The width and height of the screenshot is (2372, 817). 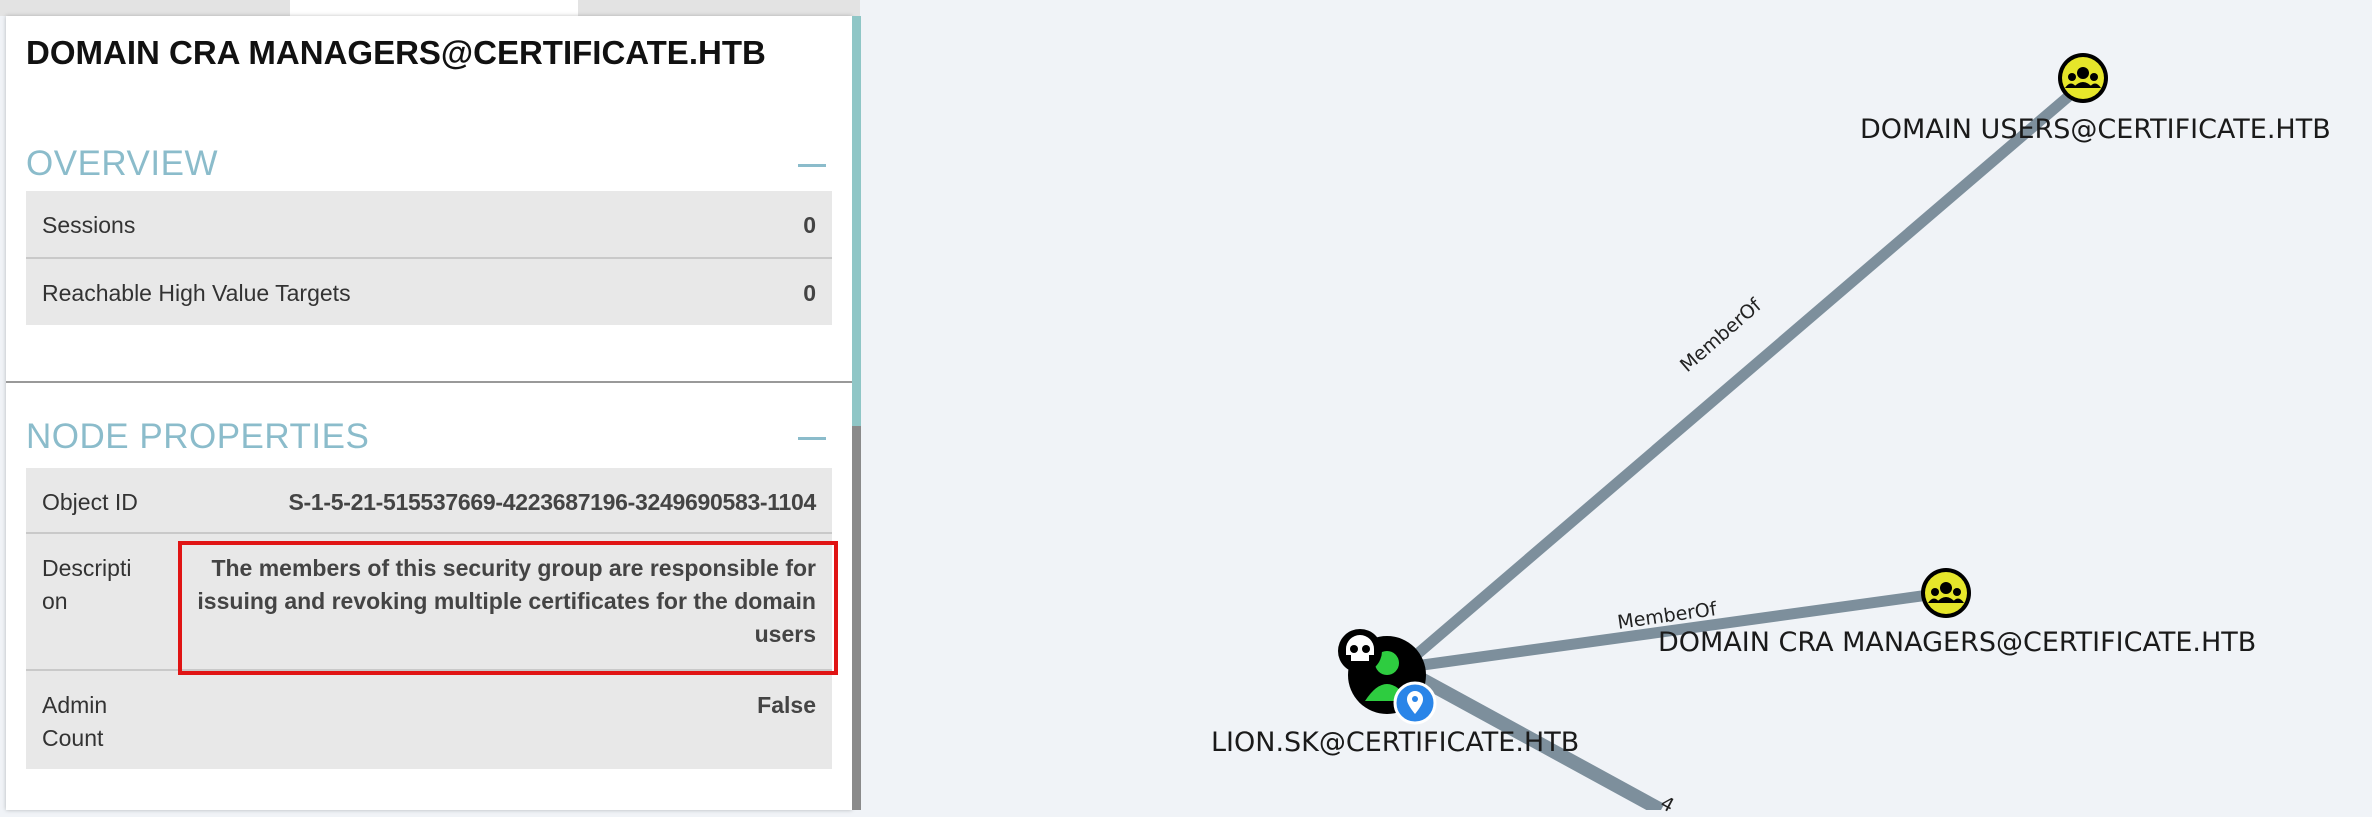 What do you see at coordinates (396, 52) in the screenshot?
I see `node-title: DOMAIN CRA MANAGERS@CERTIFICATE.HTB` at bounding box center [396, 52].